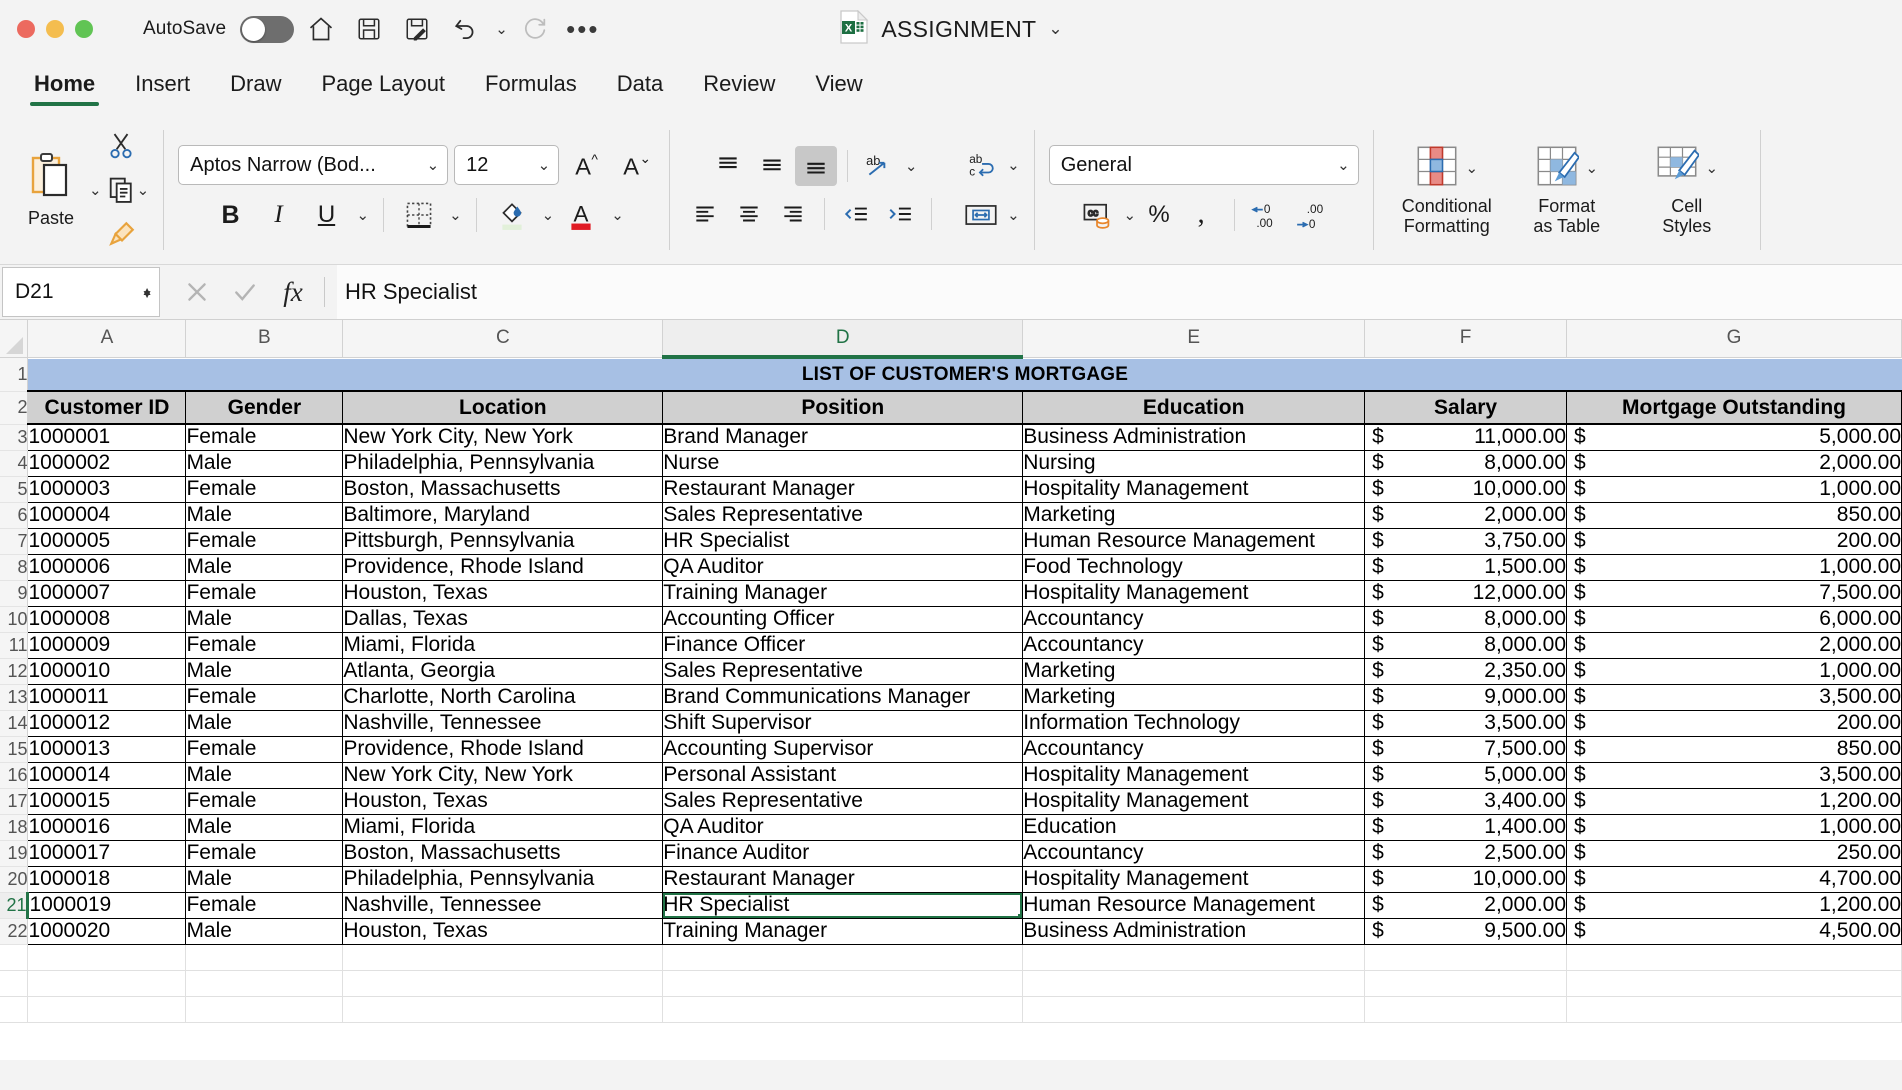 This screenshot has height=1090, width=1902. What do you see at coordinates (1194, 775) in the screenshot?
I see `cell-E16: Hospitality Management` at bounding box center [1194, 775].